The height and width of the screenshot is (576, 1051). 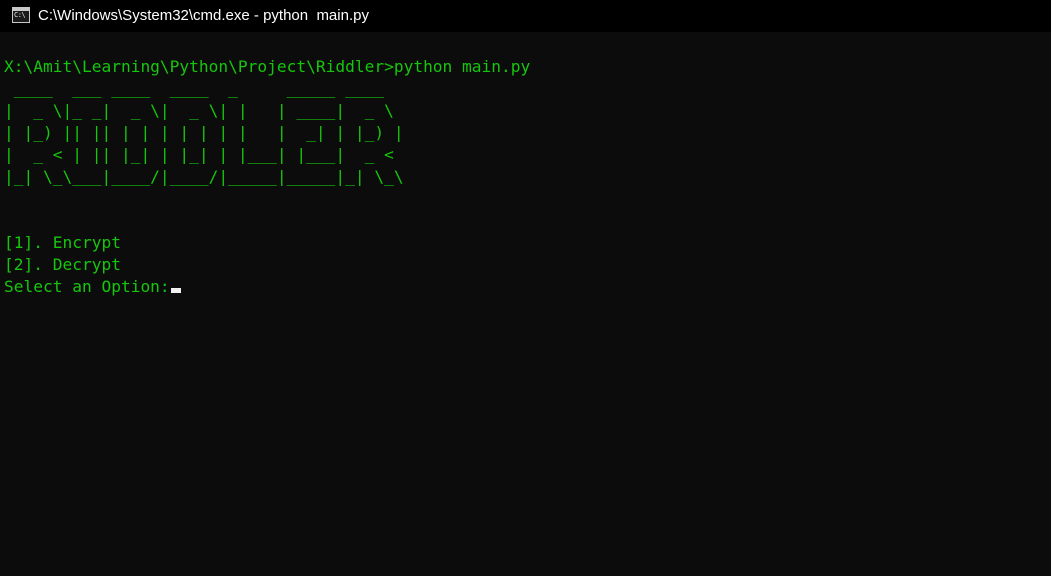 What do you see at coordinates (62, 264) in the screenshot?
I see `menu-option-decrypt: [2]. Decrypt` at bounding box center [62, 264].